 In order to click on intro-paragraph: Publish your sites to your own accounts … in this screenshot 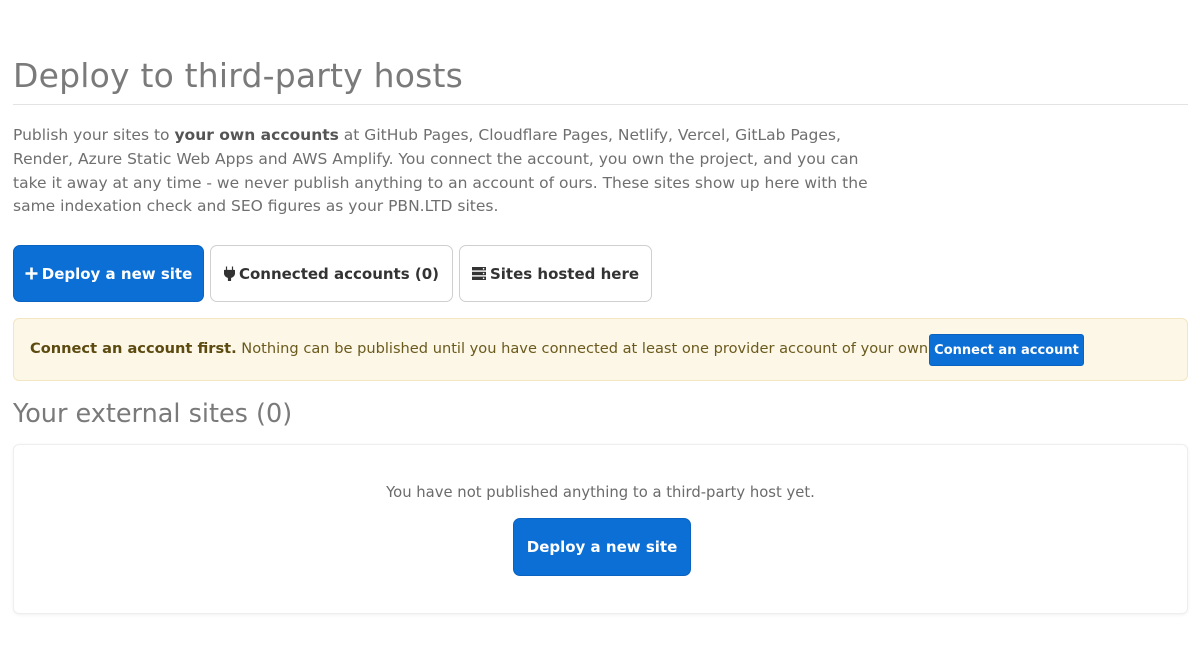, I will do `click(448, 171)`.